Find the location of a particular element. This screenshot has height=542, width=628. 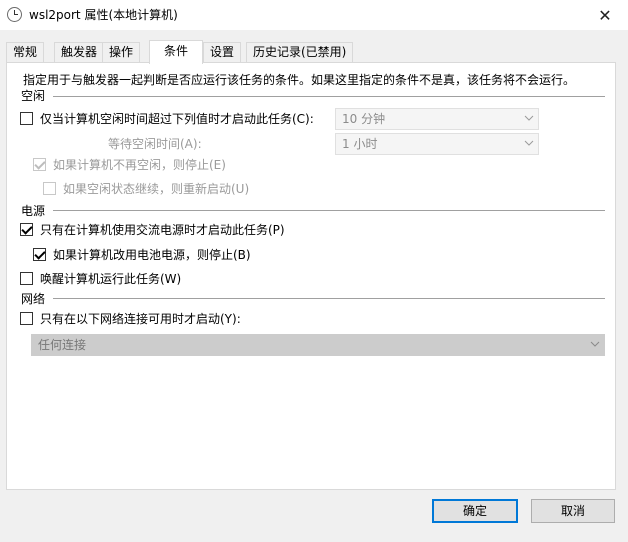

start-if-idle-checkbox is located at coordinates (26, 118).